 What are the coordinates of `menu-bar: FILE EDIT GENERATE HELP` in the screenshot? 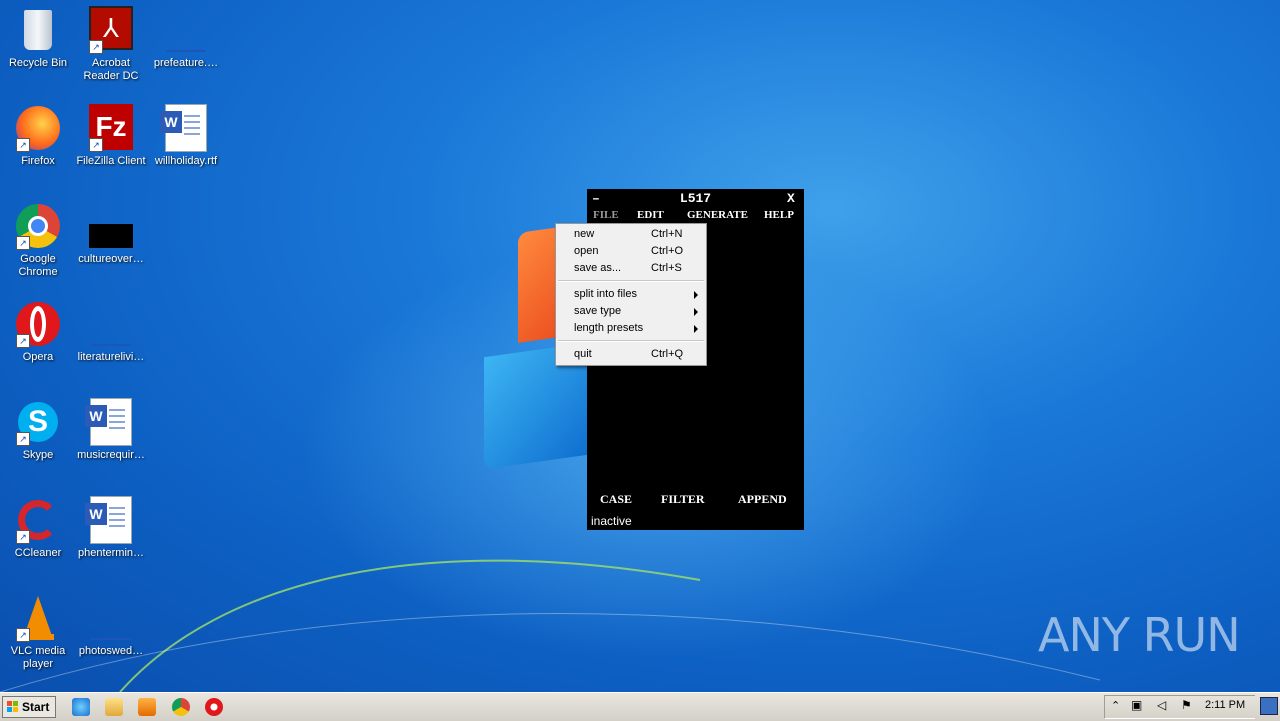 It's located at (695, 216).